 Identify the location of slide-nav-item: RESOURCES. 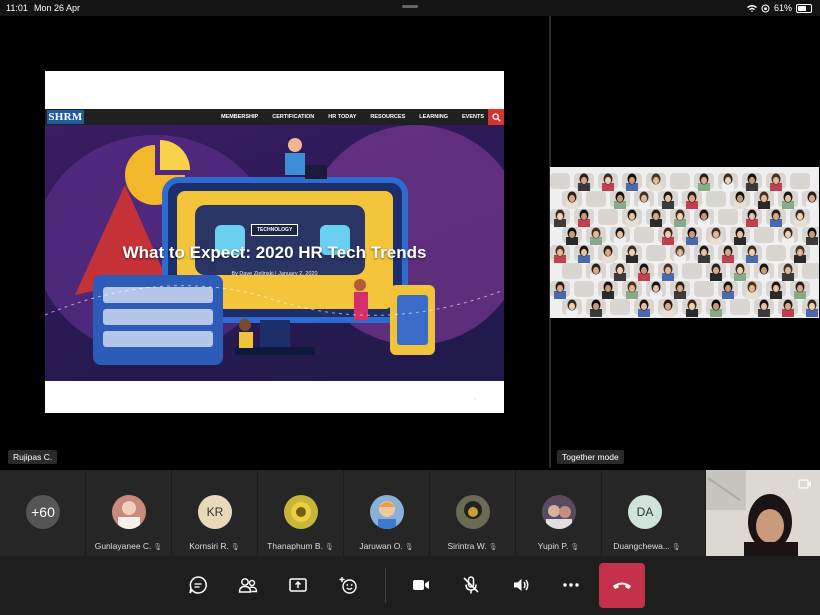
(388, 117).